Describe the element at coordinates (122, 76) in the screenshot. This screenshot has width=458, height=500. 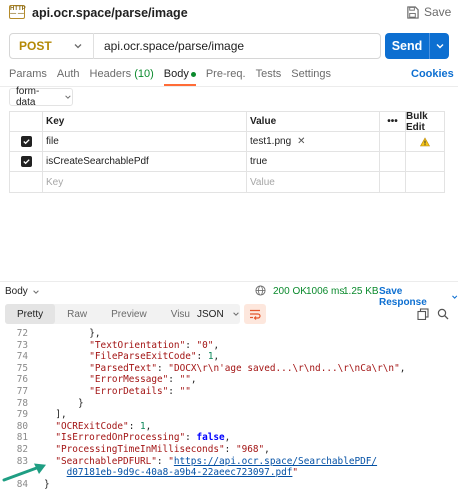
I see `tab-headers: Headers (10)` at that location.